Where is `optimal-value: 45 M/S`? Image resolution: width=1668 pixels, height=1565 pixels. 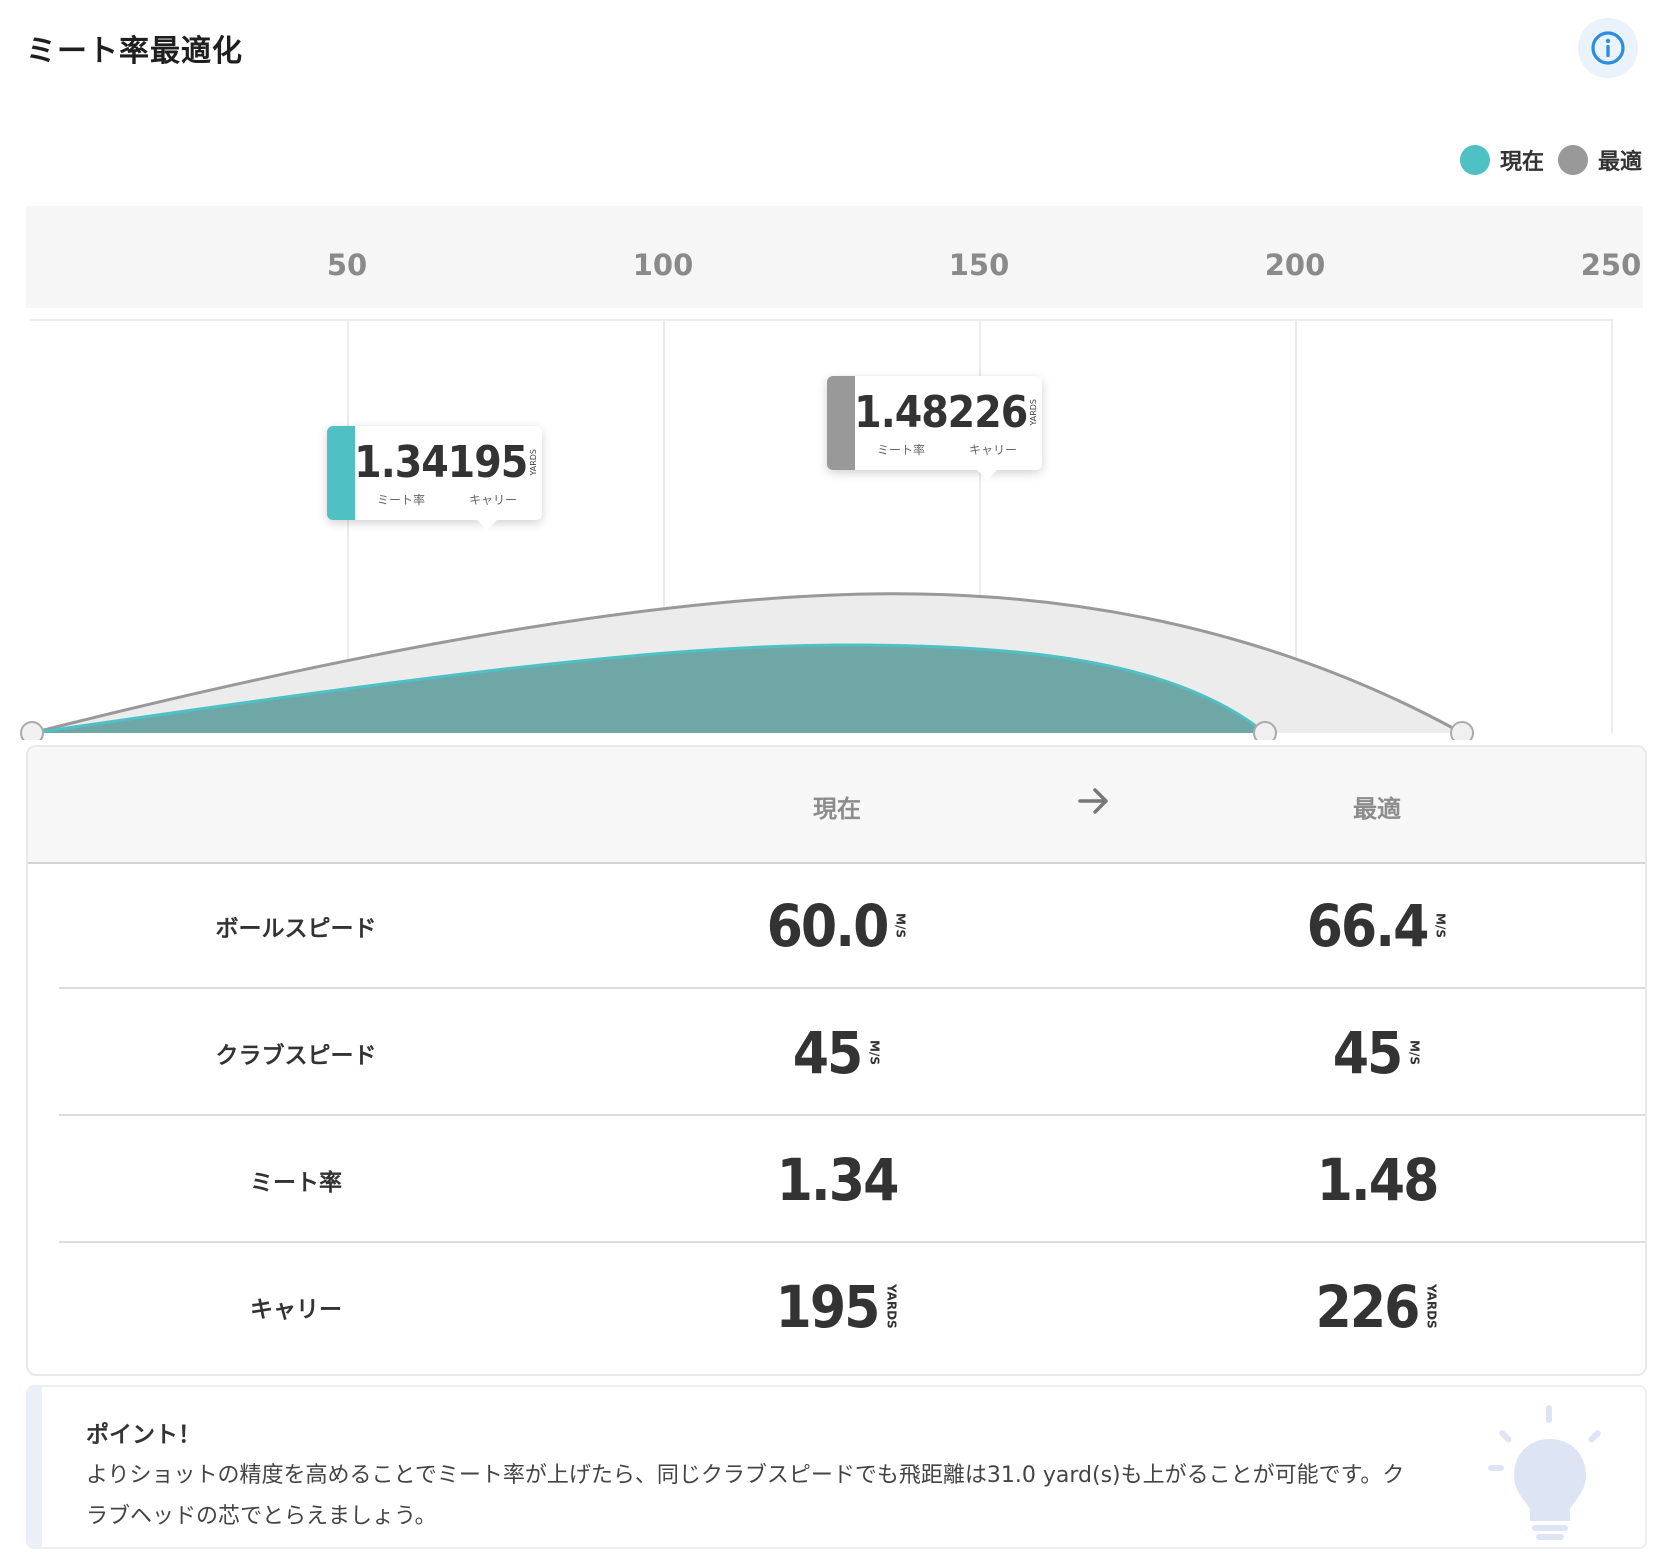 optimal-value: 45 M/S is located at coordinates (1377, 1053).